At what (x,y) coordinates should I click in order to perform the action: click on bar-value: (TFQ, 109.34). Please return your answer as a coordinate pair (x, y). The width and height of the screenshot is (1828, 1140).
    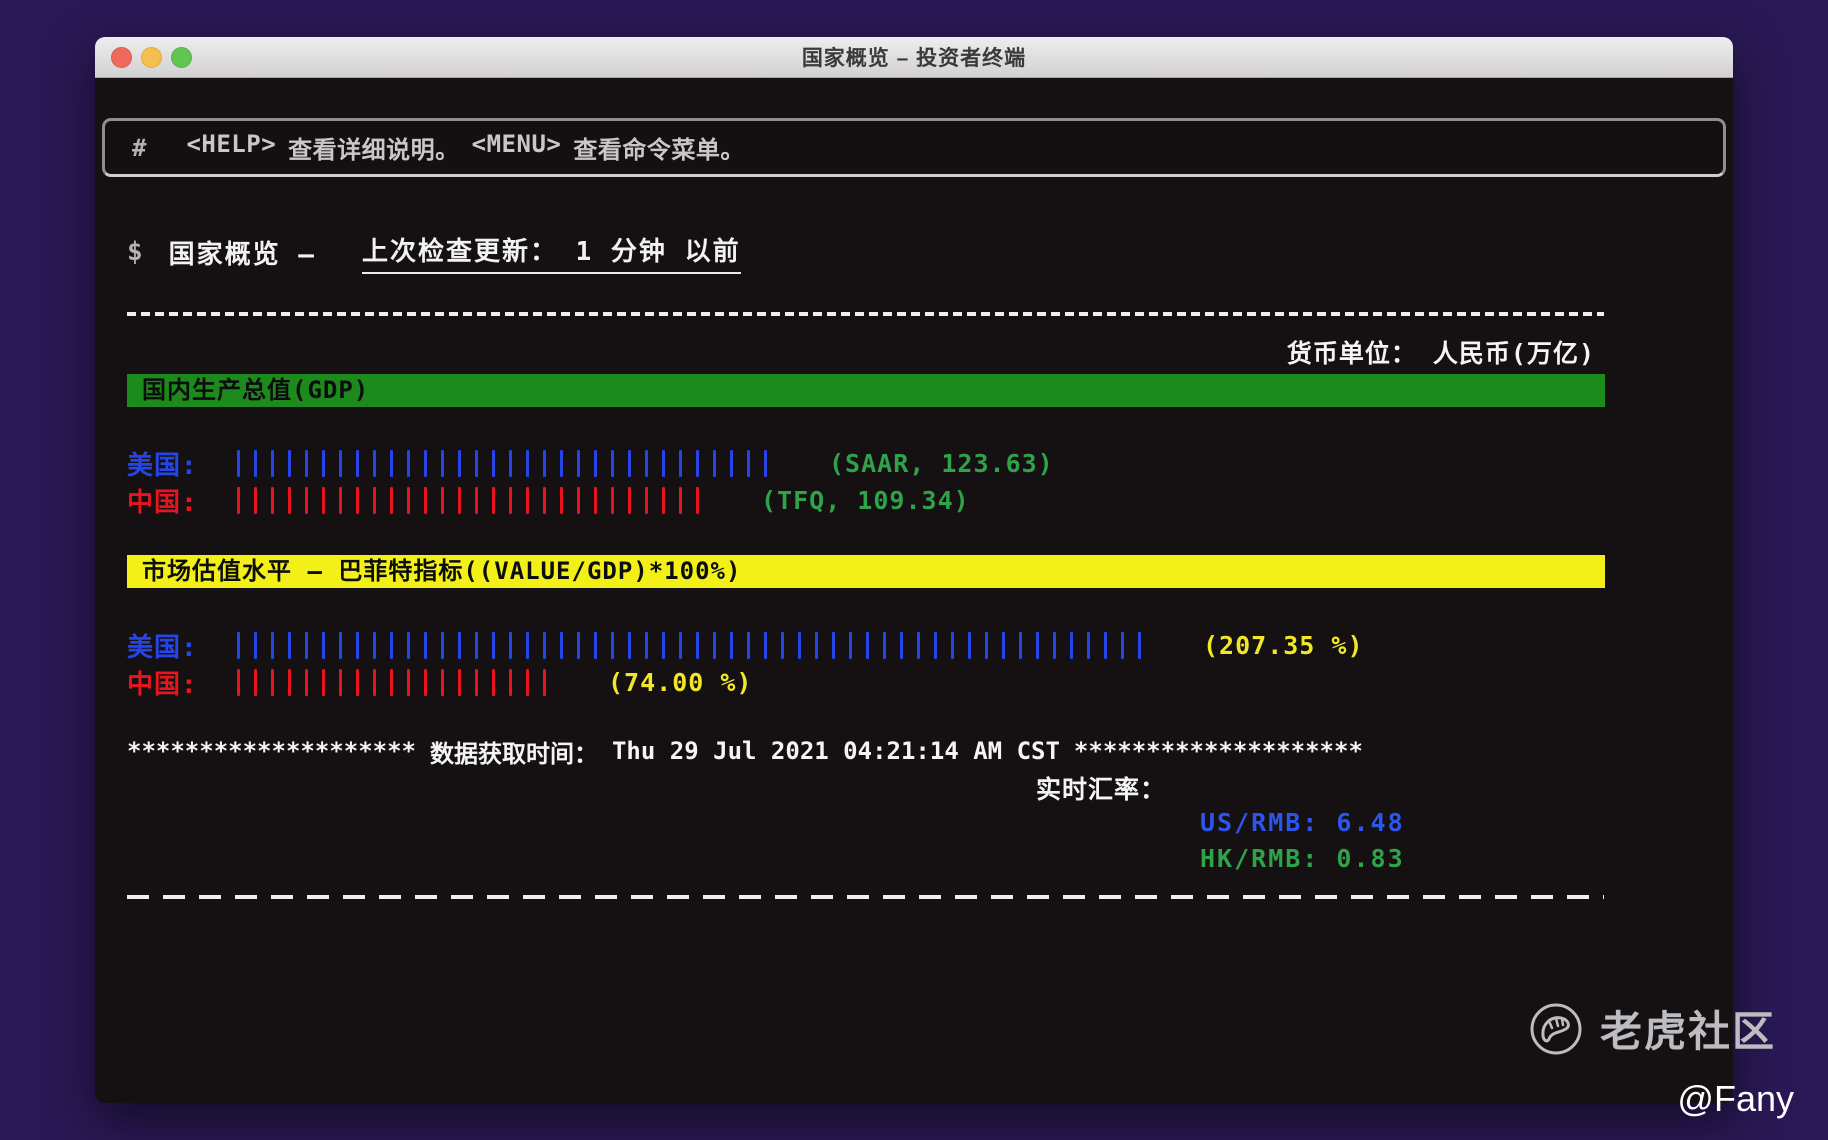
    Looking at the image, I should click on (865, 500).